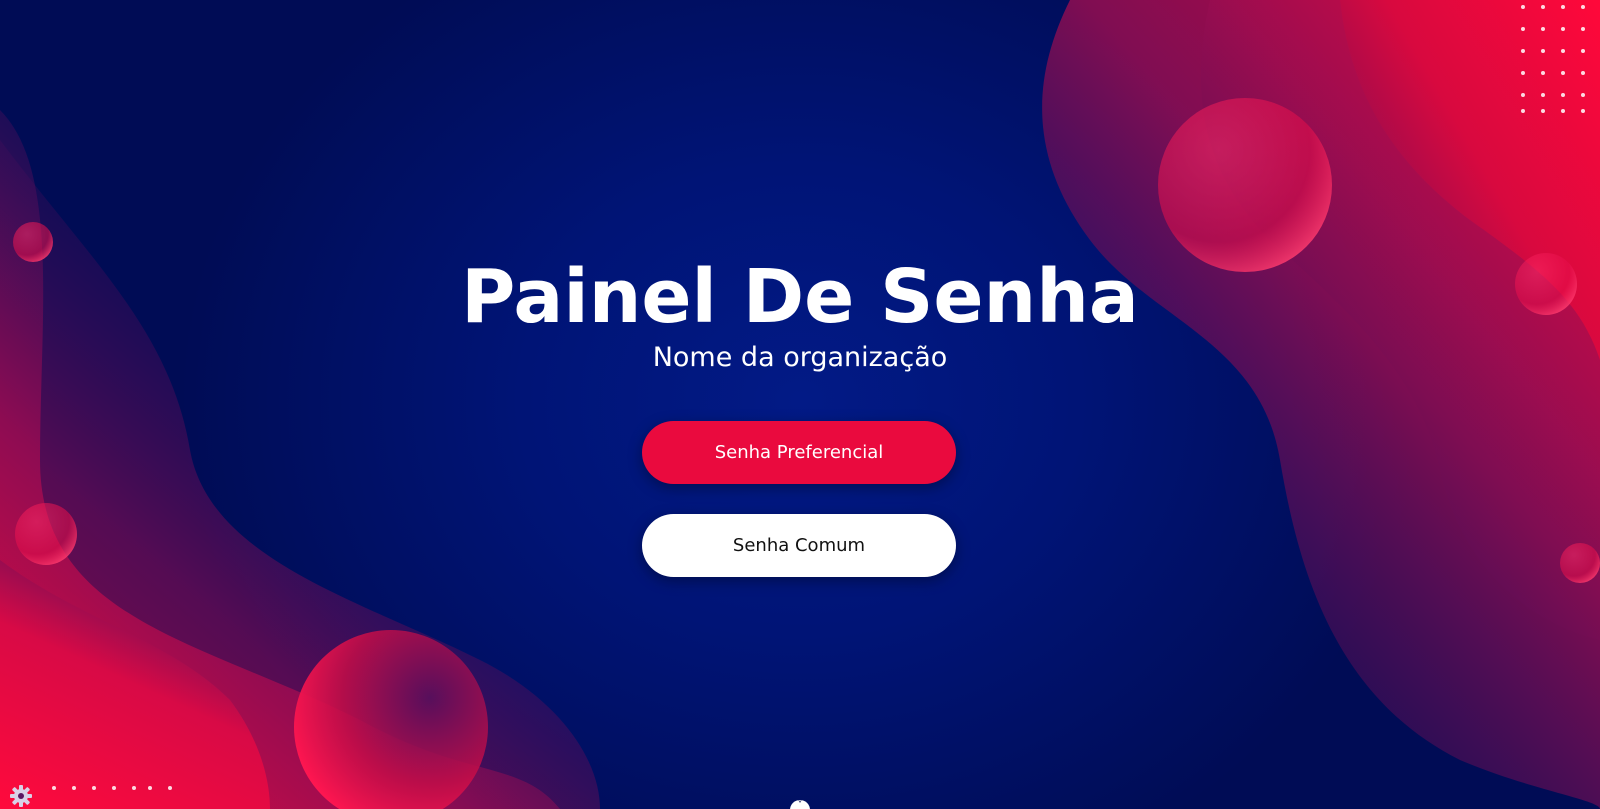  I want to click on chevron-glyph: ˅, so click(800, 804).